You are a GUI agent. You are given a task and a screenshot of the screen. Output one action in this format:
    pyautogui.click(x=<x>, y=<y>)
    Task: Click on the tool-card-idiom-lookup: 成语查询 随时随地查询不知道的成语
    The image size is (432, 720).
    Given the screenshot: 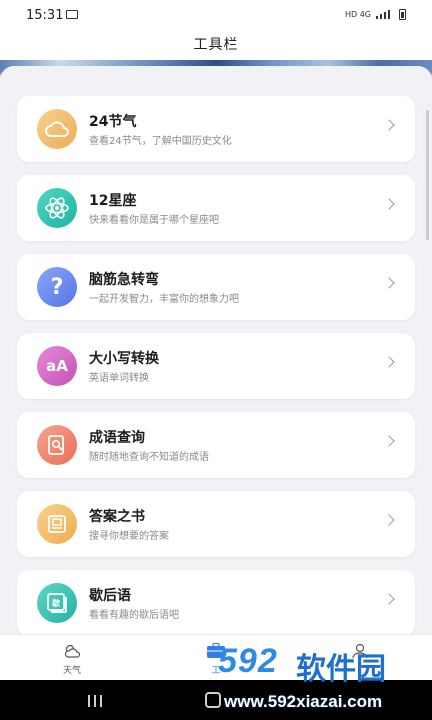 What is the action you would take?
    pyautogui.click(x=216, y=445)
    